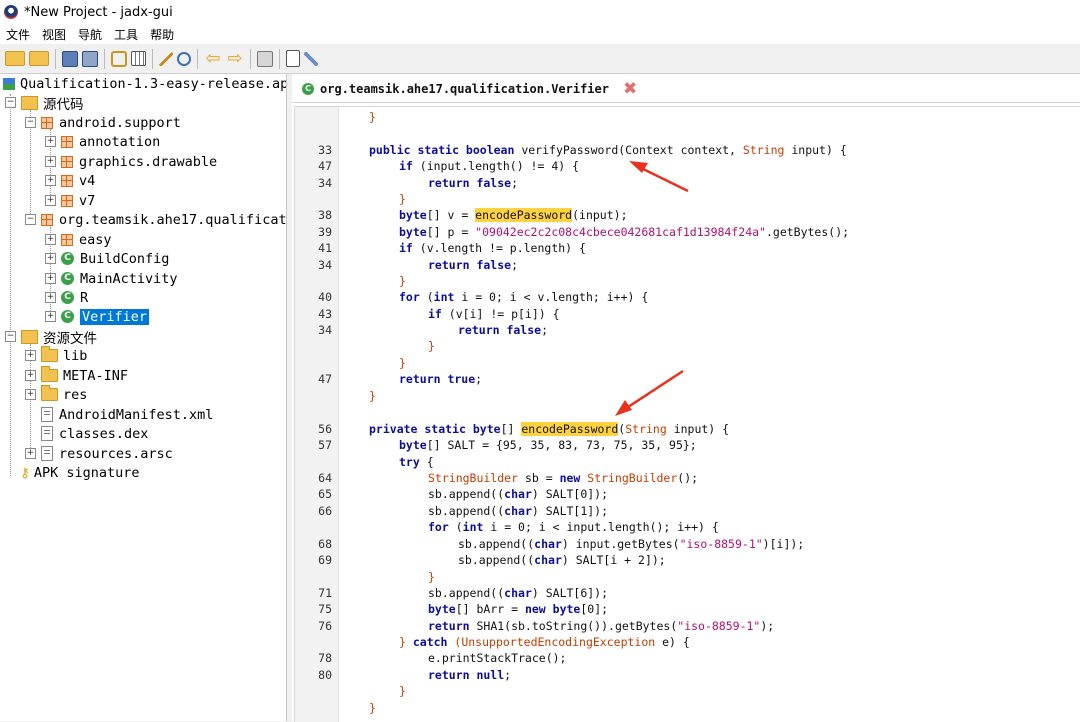 The height and width of the screenshot is (722, 1080). Describe the element at coordinates (518, 494) in the screenshot. I see `code-line: sb.append((char) SALT[0]);` at that location.